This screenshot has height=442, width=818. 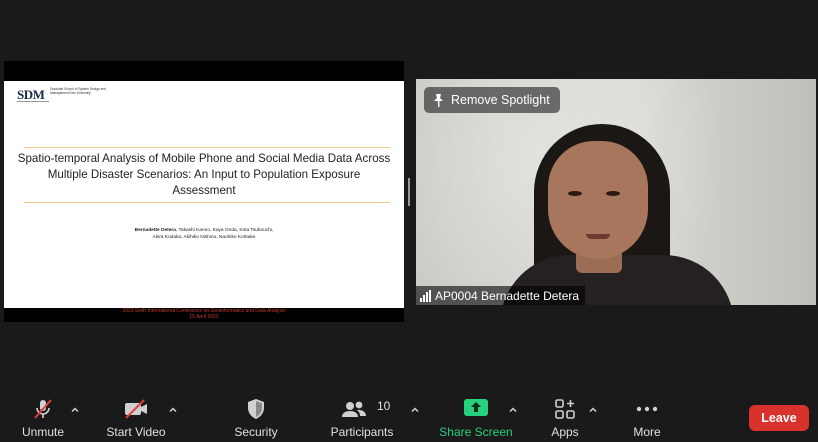 What do you see at coordinates (779, 418) in the screenshot?
I see `leave-button: Leave` at bounding box center [779, 418].